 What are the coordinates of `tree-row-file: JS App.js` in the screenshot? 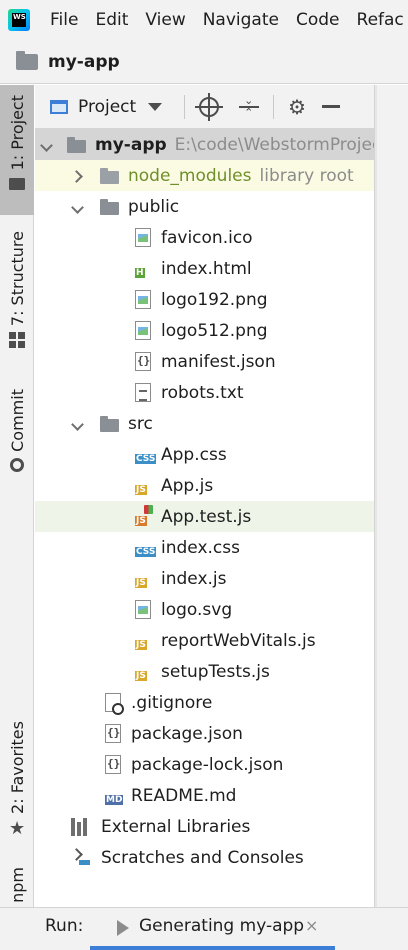 It's located at (204, 485).